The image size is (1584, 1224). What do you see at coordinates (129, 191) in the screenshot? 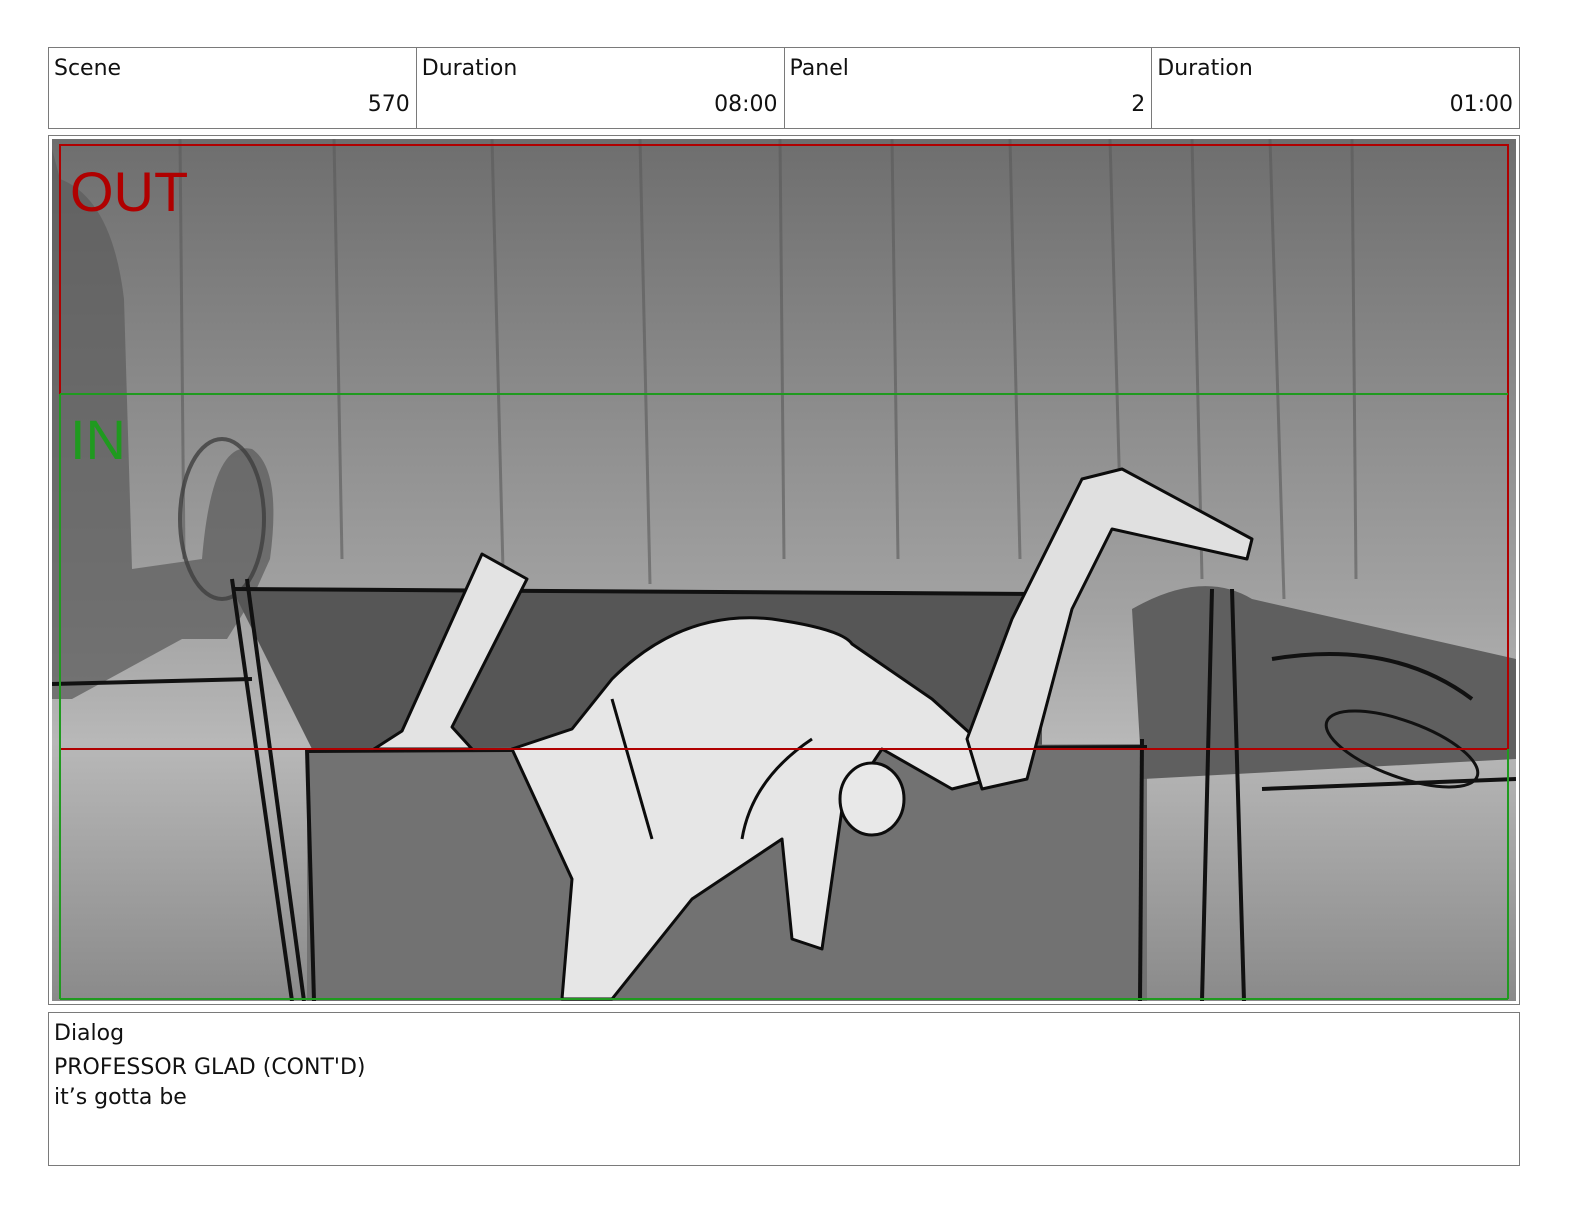
I see `out-label: OUT` at bounding box center [129, 191].